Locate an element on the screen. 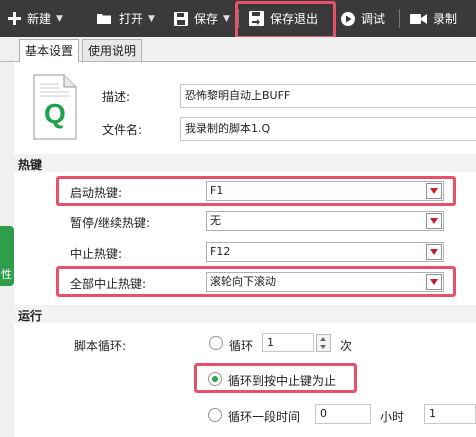 Image resolution: width=476 pixels, height=437 pixels. new-button: 新建 ▼ is located at coordinates (35, 18).